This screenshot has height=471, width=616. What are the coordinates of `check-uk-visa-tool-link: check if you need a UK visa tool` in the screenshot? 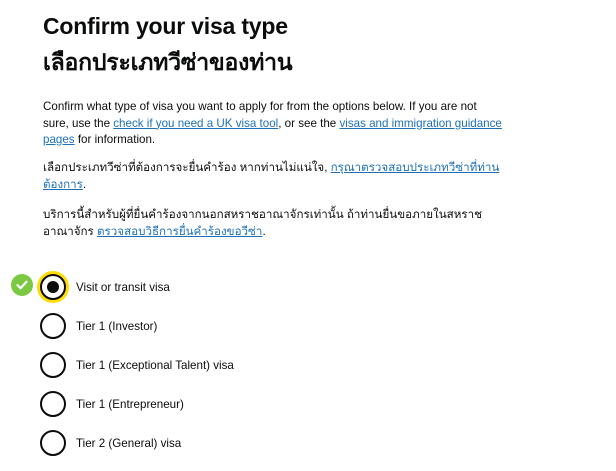 It's located at (195, 123).